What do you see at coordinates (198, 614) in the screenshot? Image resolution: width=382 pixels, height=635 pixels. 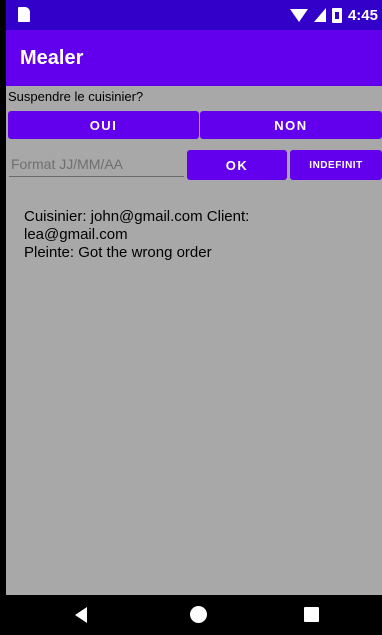 I see `home-icon` at bounding box center [198, 614].